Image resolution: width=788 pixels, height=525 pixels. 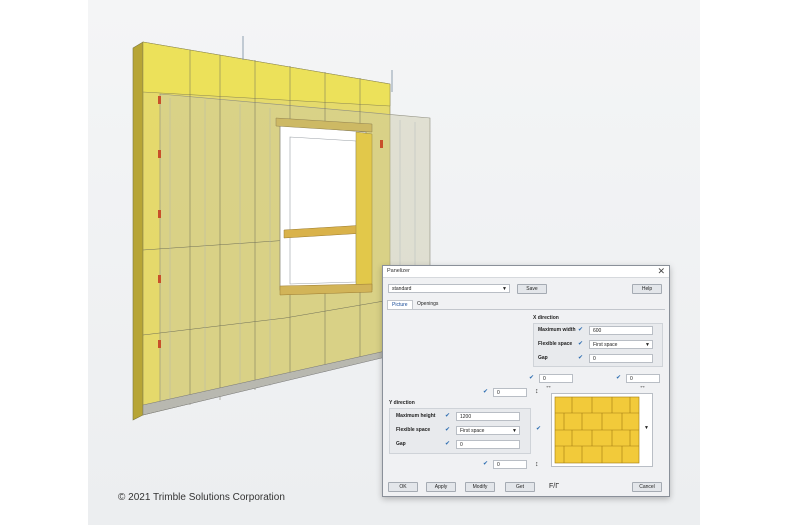 I want to click on y-gap-label: Gap, so click(x=401, y=444).